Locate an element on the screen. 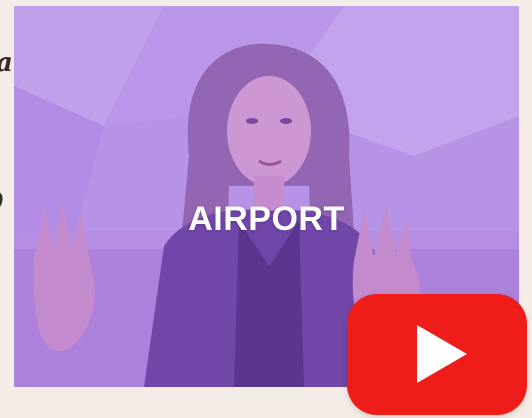 This screenshot has width=532, height=418. play-icon is located at coordinates (442, 354).